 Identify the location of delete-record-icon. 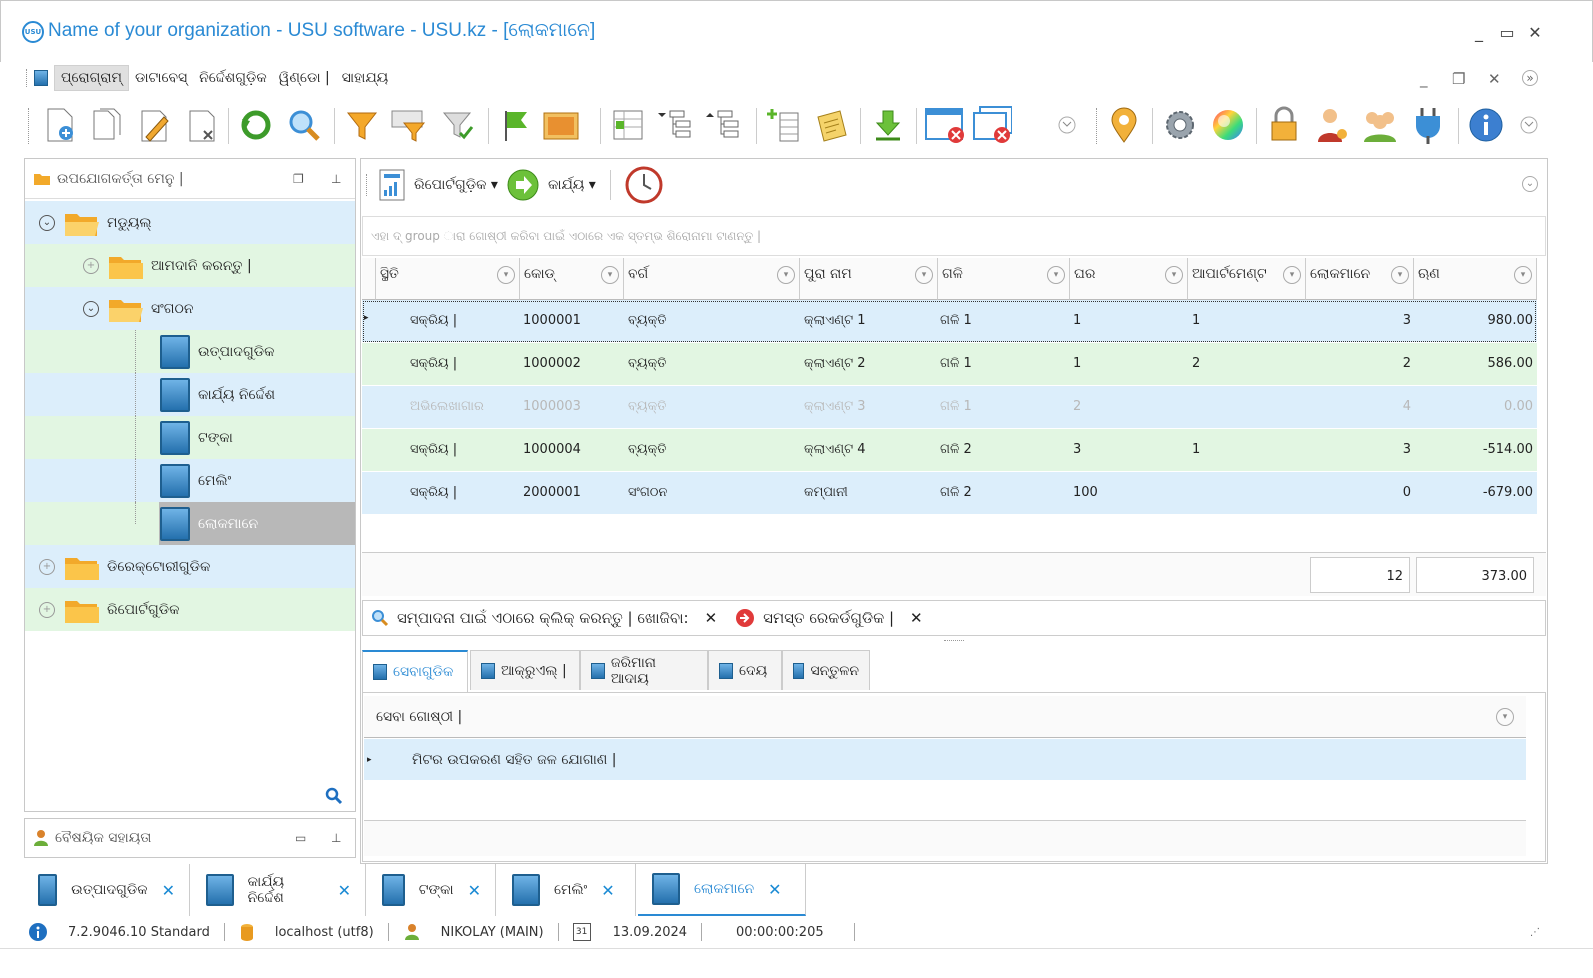
(202, 125).